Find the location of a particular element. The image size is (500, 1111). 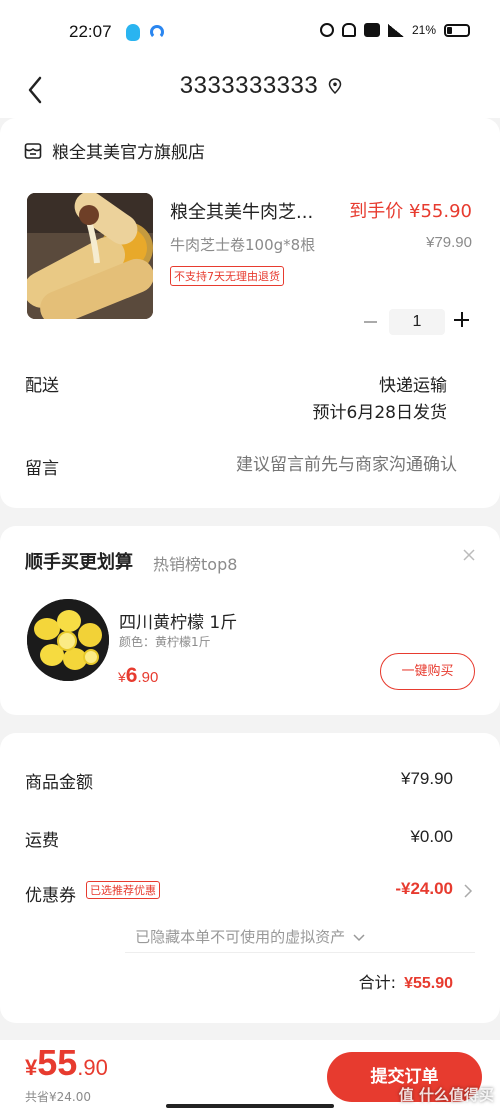

chevron-down-icon is located at coordinates (359, 937).